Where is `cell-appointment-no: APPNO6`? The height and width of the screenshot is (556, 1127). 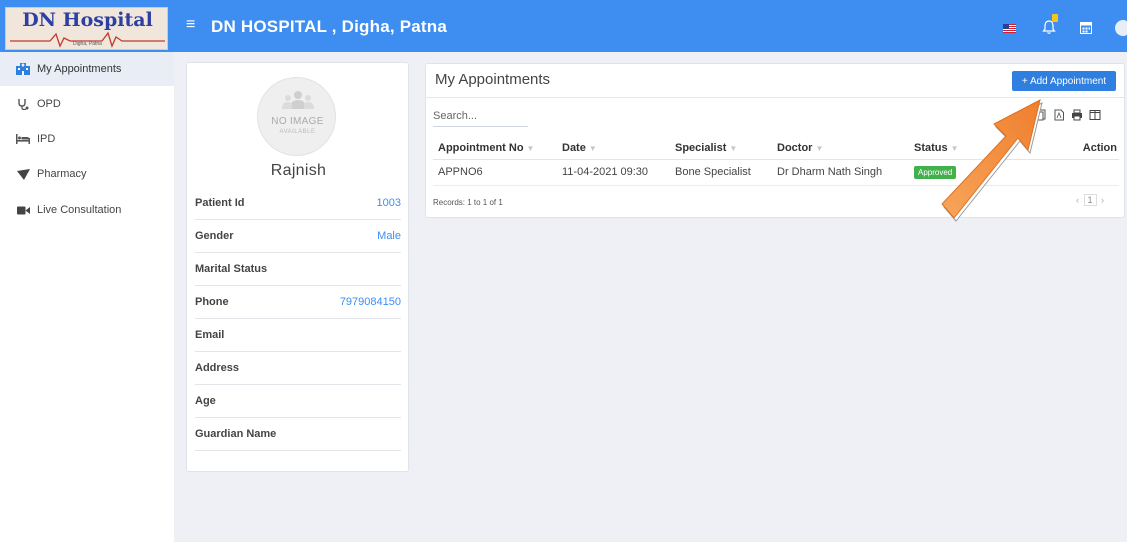 cell-appointment-no: APPNO6 is located at coordinates (495, 172).